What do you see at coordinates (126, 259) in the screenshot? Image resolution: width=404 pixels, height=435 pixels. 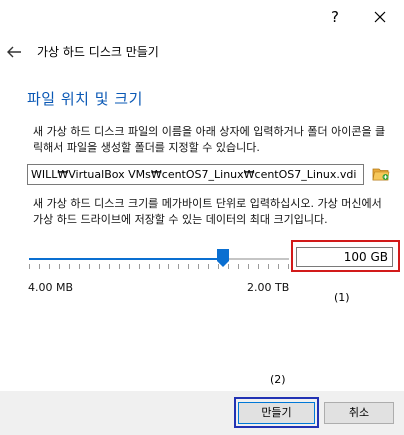 I see `size-slider-fill` at bounding box center [126, 259].